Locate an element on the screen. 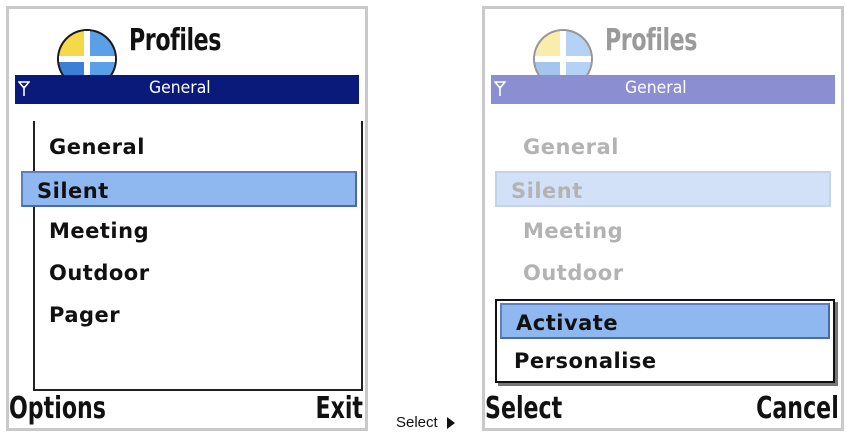 The image size is (846, 437). exit-softkey: Exit is located at coordinates (339, 408).